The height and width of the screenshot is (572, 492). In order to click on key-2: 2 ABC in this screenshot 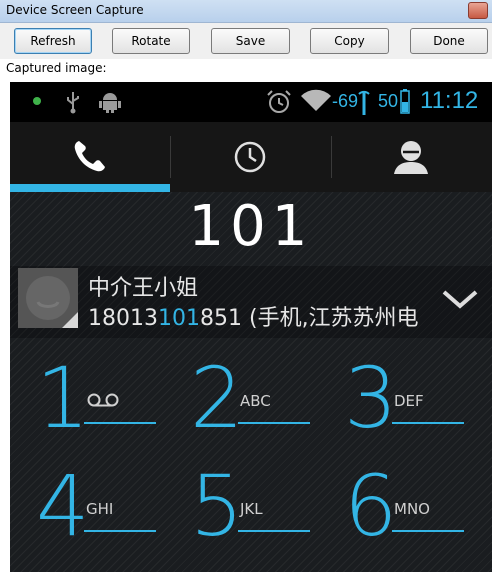, I will do `click(265, 399)`.